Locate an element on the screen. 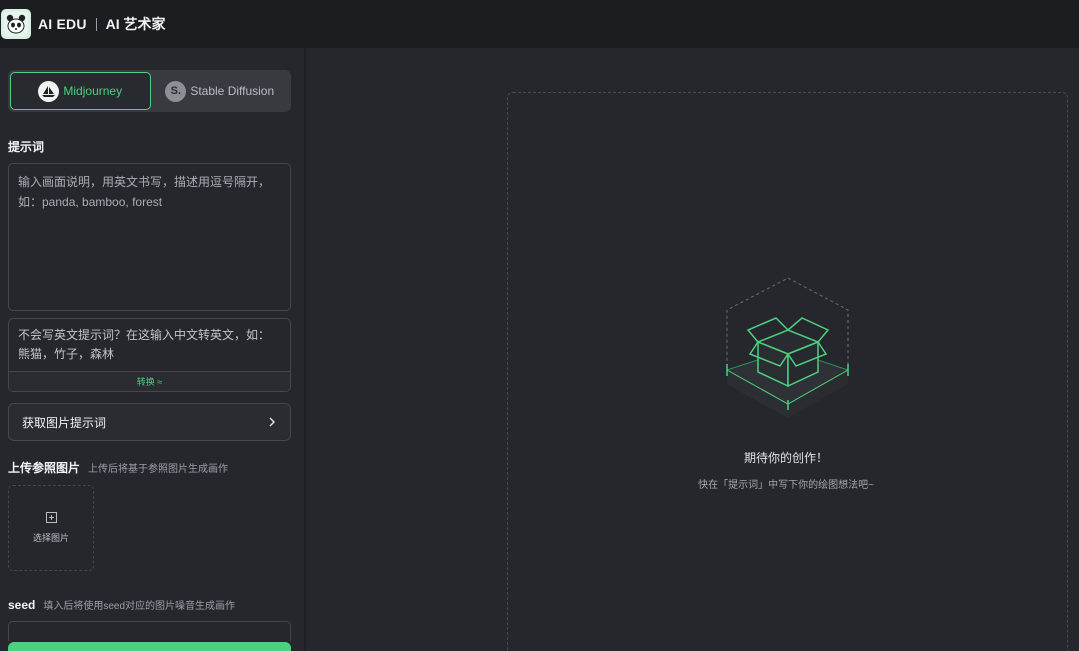  prompt-input is located at coordinates (149, 237).